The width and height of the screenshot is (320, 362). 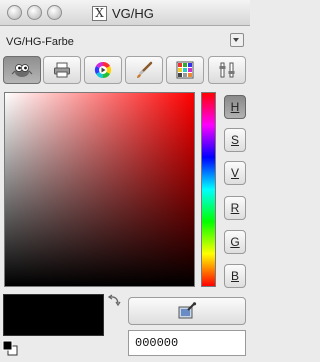 I want to click on channel-r-button: R, so click(x=235, y=208).